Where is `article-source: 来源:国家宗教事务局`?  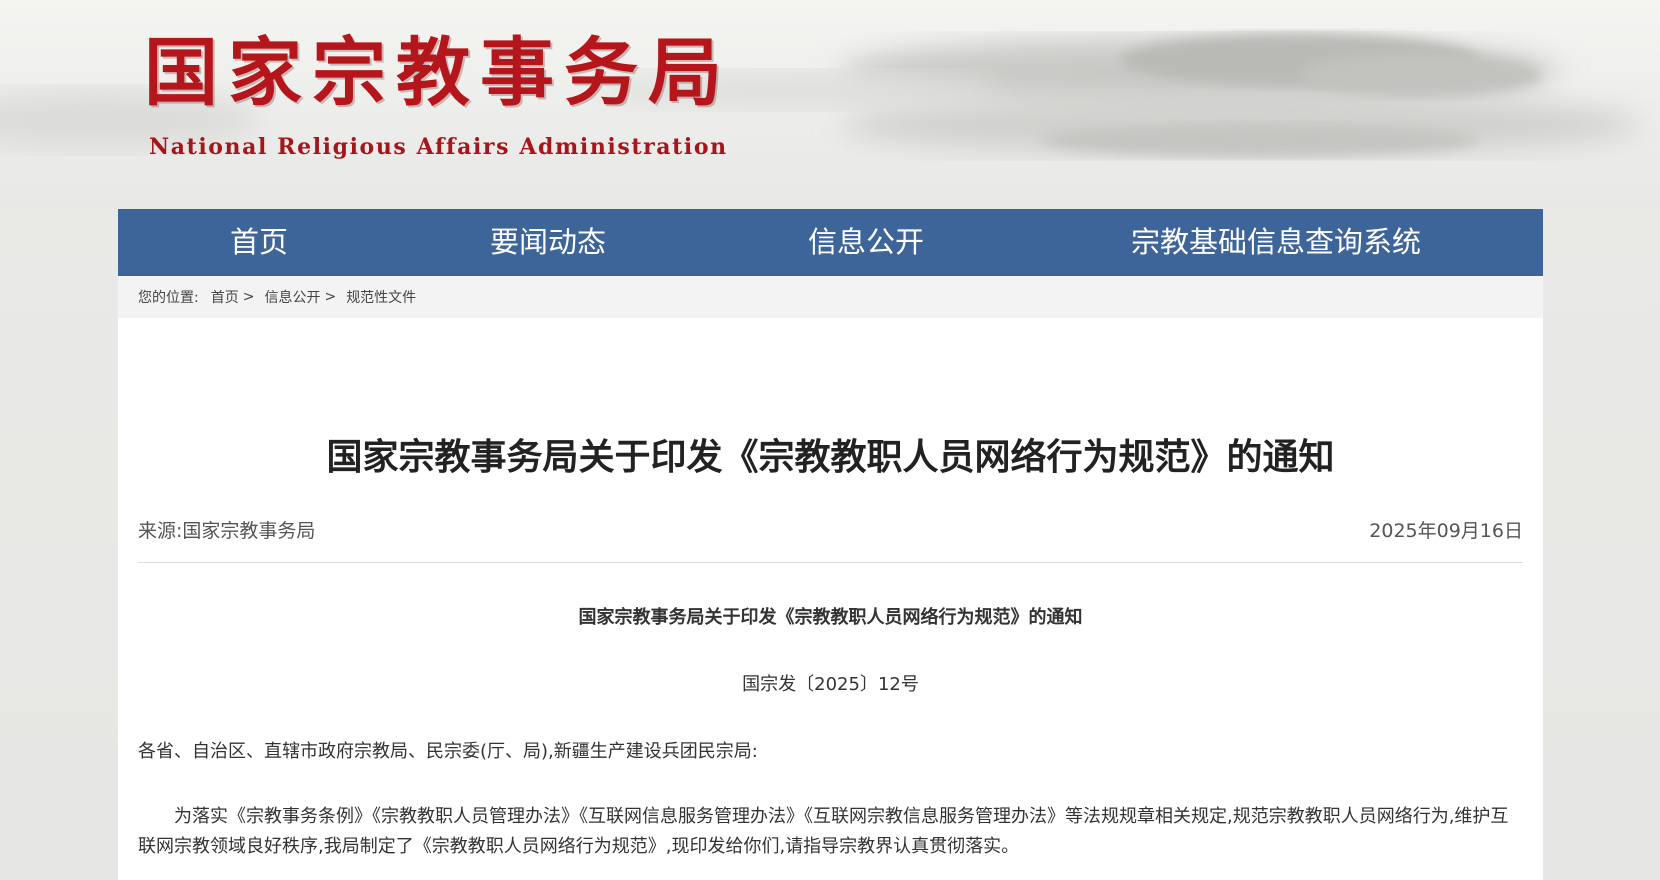 article-source: 来源:国家宗教事务局 is located at coordinates (227, 531).